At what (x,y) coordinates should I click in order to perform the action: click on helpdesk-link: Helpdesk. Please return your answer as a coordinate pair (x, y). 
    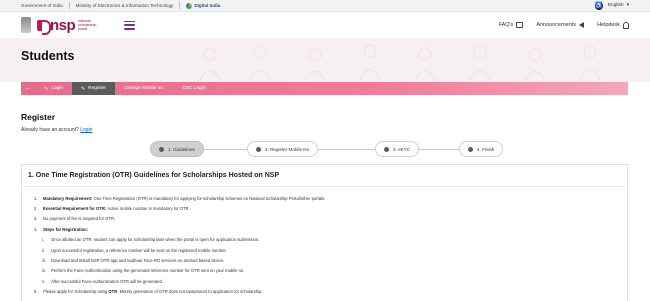
    Looking at the image, I should click on (613, 25).